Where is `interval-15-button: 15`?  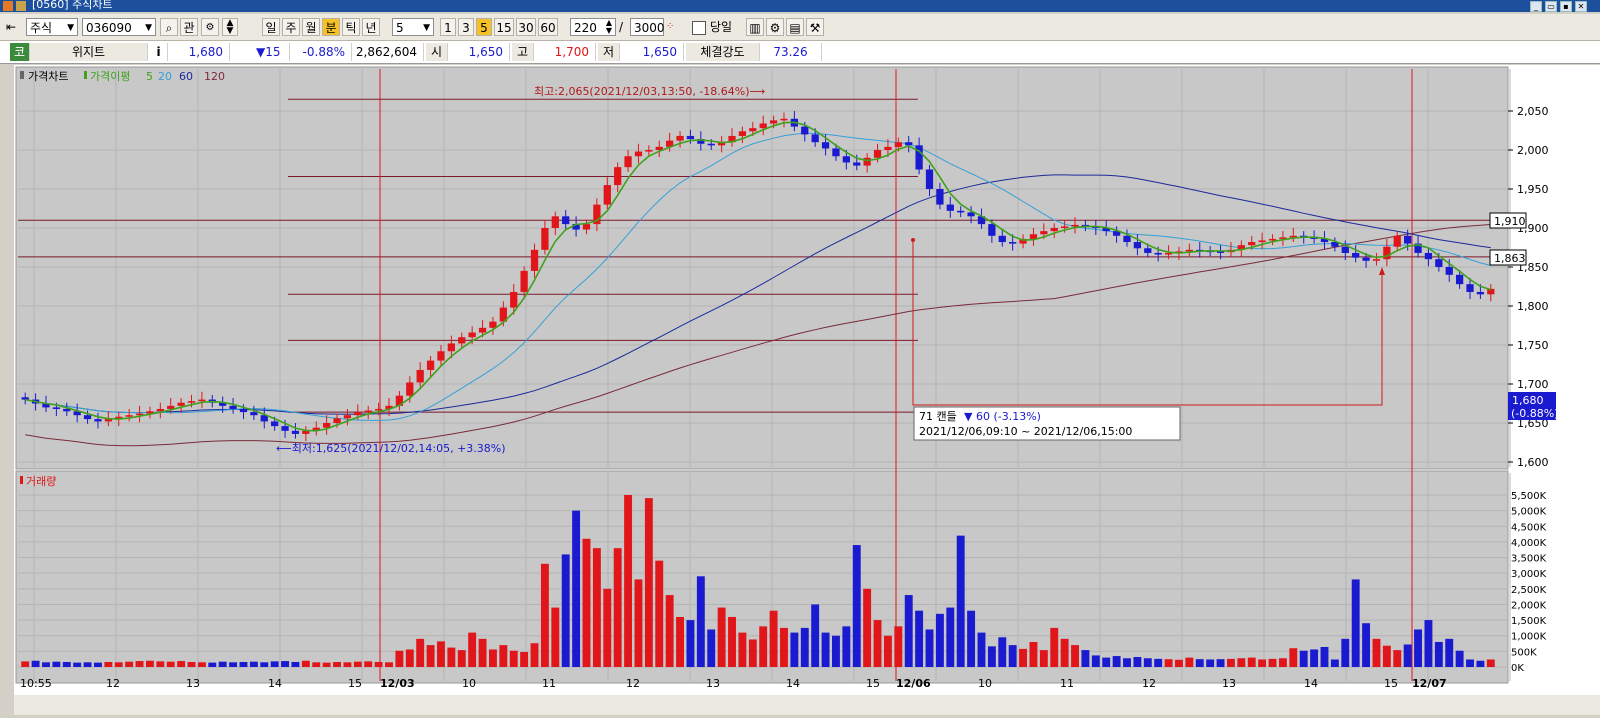
interval-15-button: 15 is located at coordinates (504, 27).